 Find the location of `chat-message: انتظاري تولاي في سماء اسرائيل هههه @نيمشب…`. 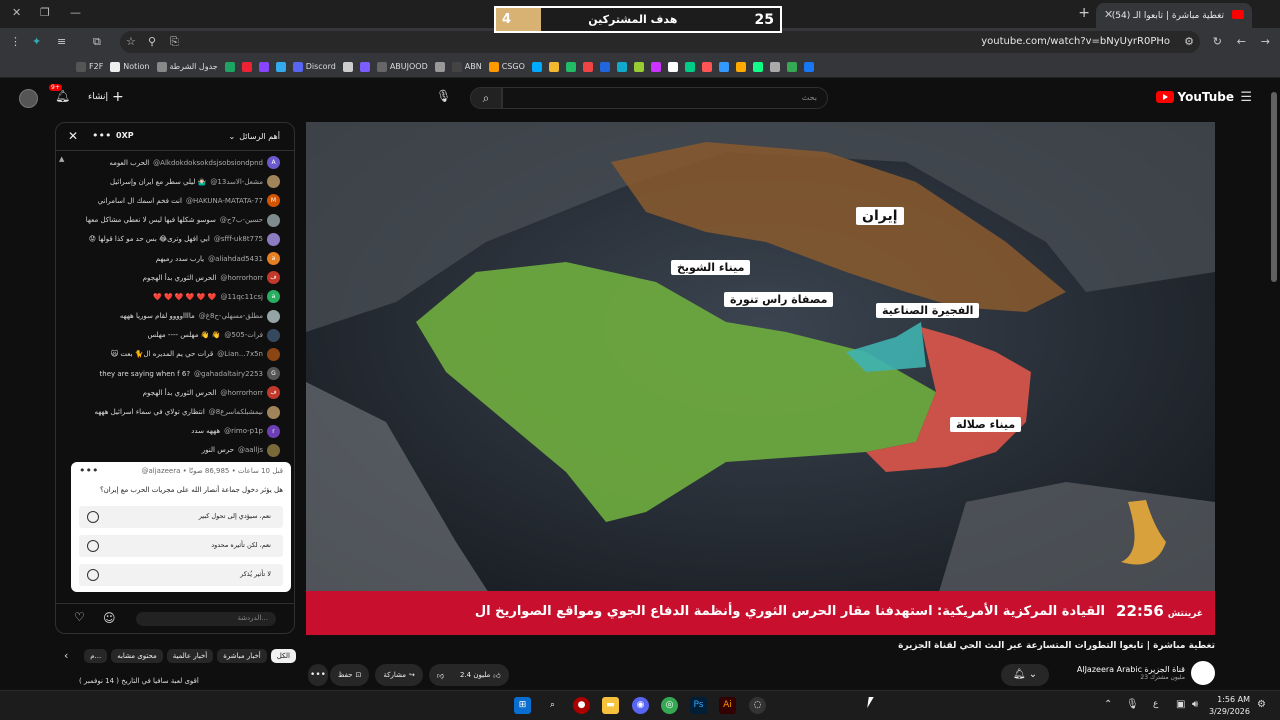

chat-message: انتظاري تولاي في سماء اسرائيل هههه @نيمشب… is located at coordinates (174, 411).